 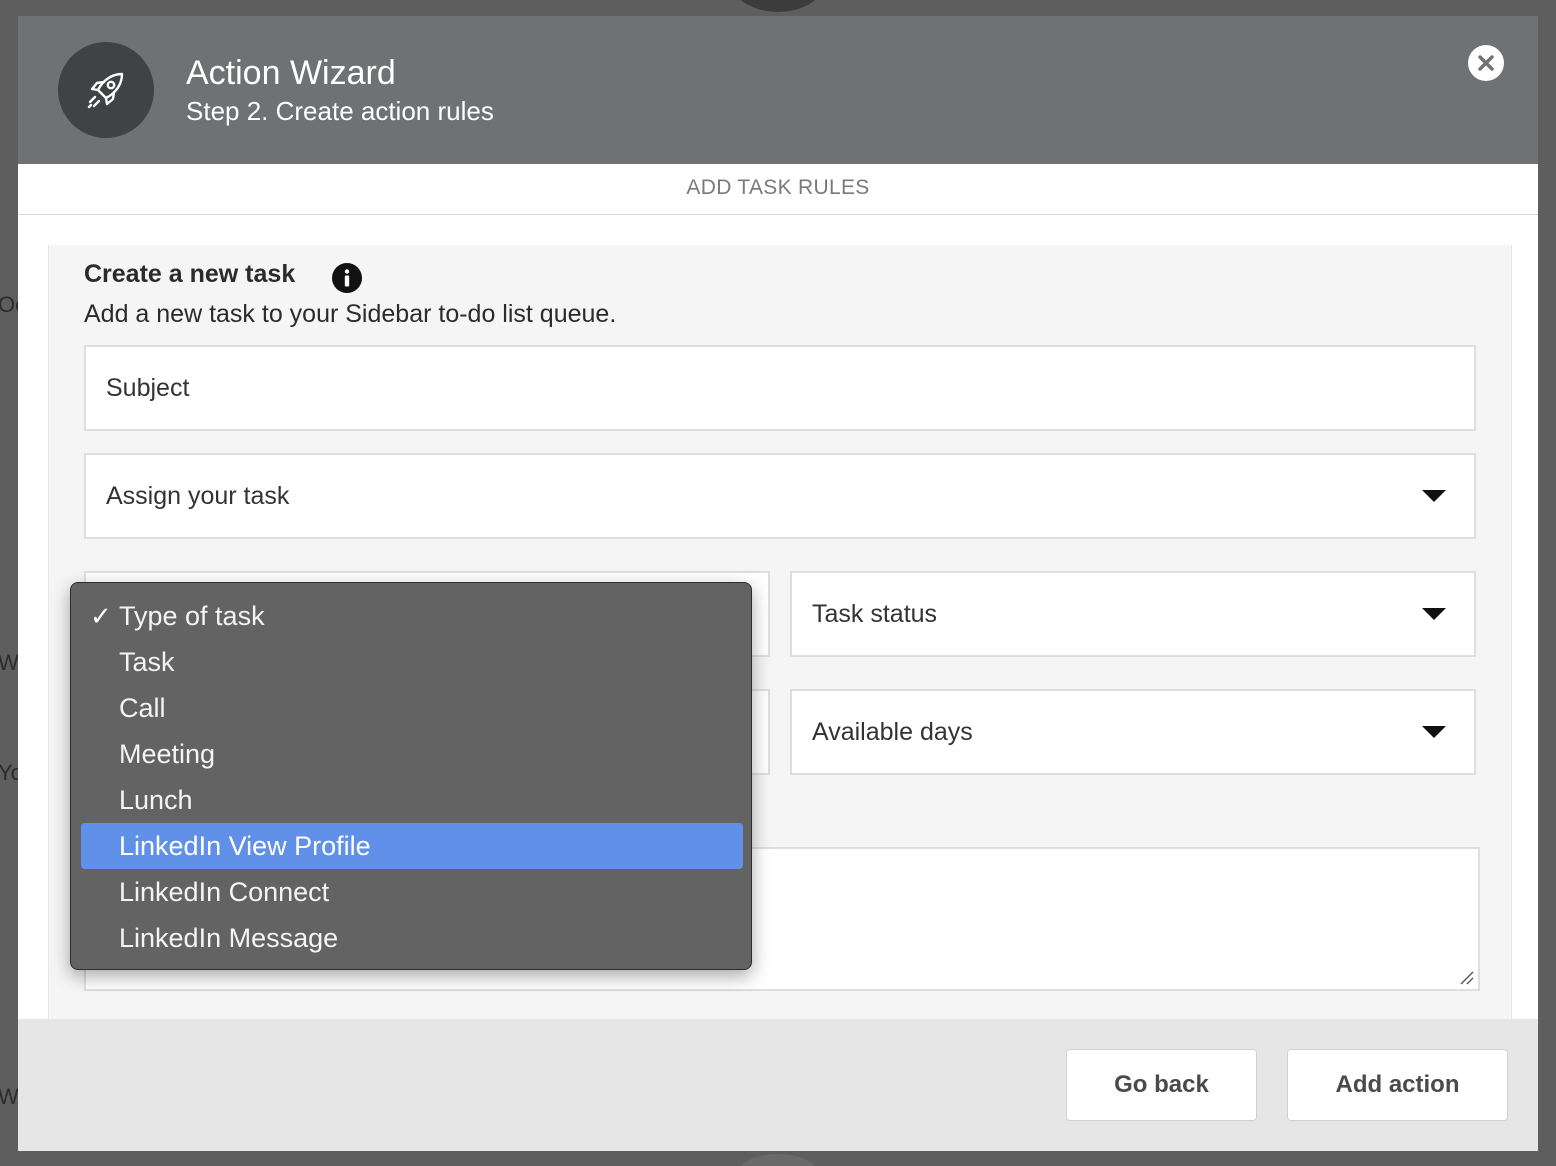 What do you see at coordinates (1397, 1085) in the screenshot?
I see `add-action-button: Add action` at bounding box center [1397, 1085].